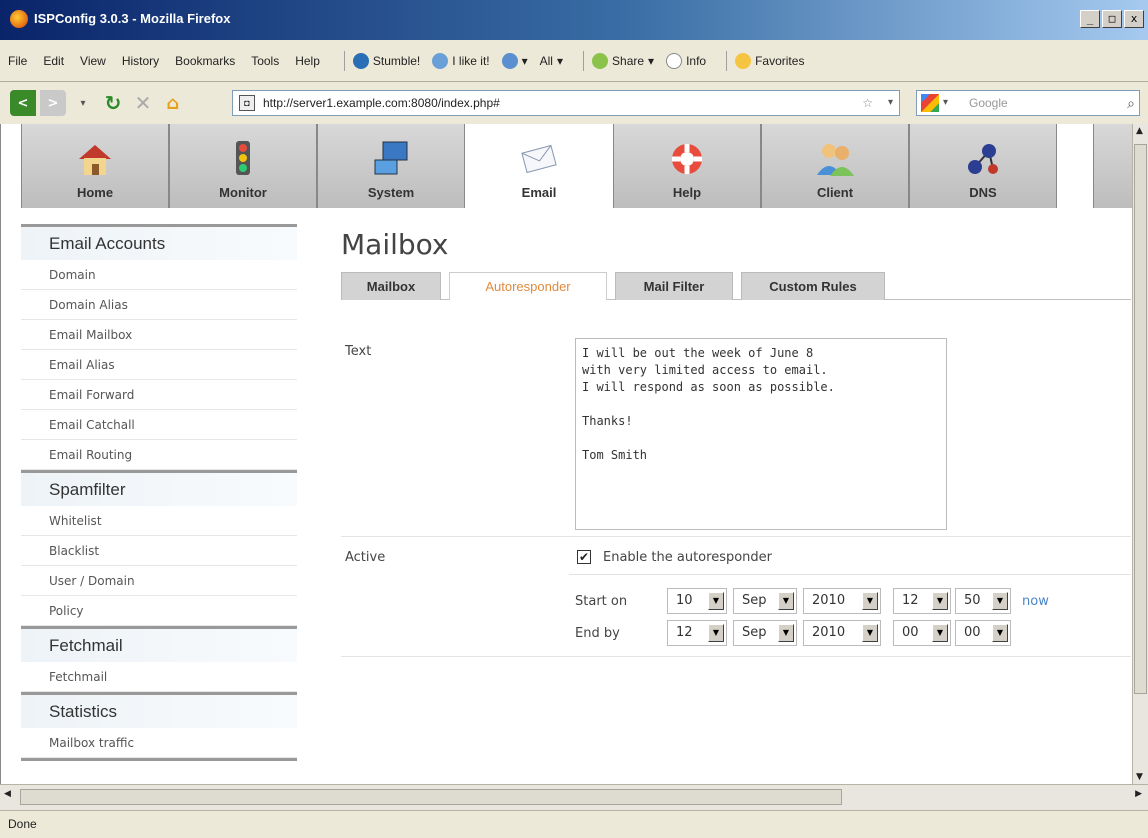 This screenshot has width=1148, height=838. Describe the element at coordinates (743, 60) in the screenshot. I see `star-icon` at that location.